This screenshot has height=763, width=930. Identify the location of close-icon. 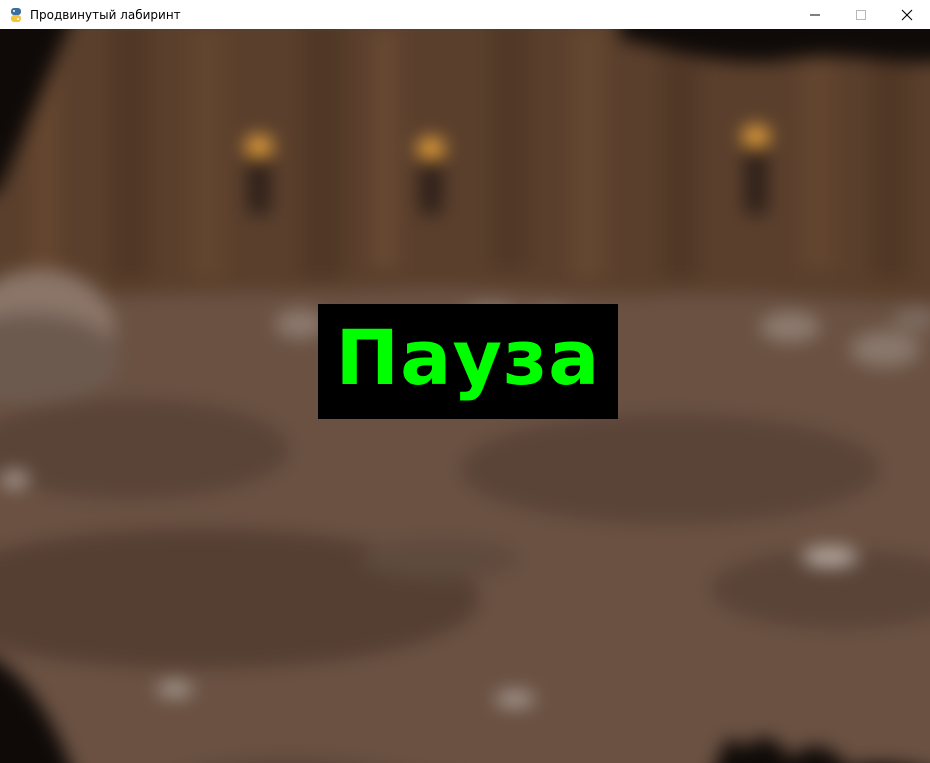
(907, 14).